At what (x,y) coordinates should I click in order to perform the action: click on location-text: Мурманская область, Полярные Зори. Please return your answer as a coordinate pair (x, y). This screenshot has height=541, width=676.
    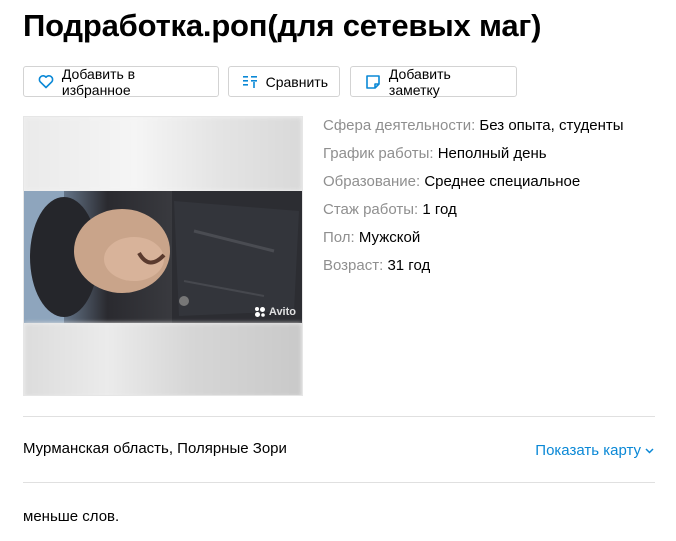
    Looking at the image, I should click on (155, 448).